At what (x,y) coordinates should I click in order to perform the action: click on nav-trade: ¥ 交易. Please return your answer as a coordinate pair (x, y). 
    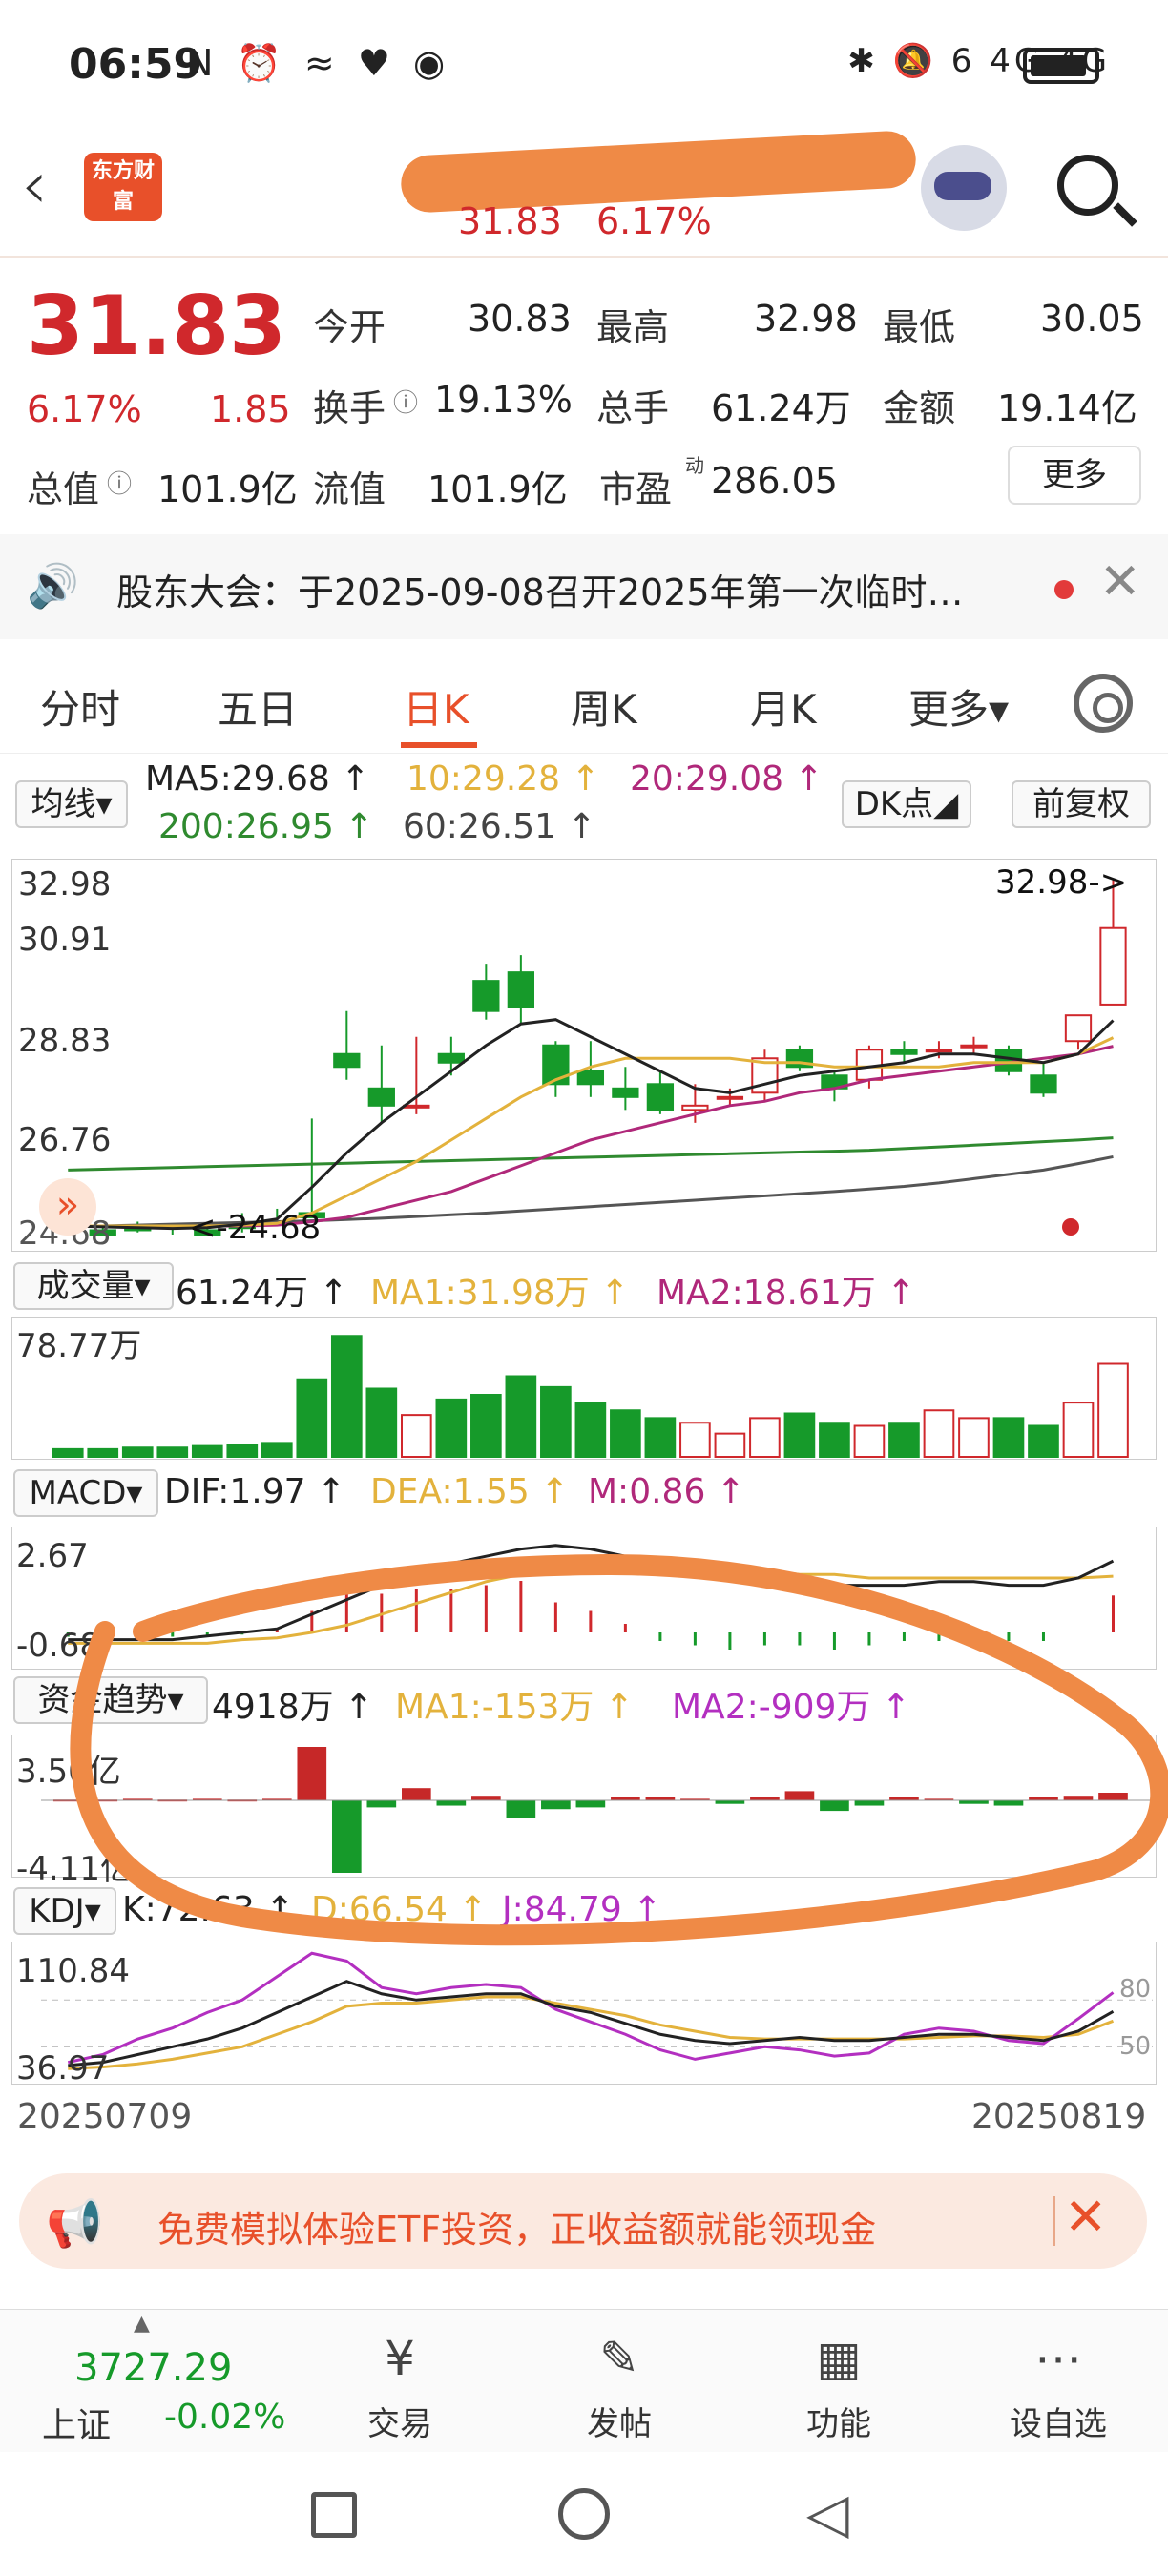
    Looking at the image, I should click on (399, 2381).